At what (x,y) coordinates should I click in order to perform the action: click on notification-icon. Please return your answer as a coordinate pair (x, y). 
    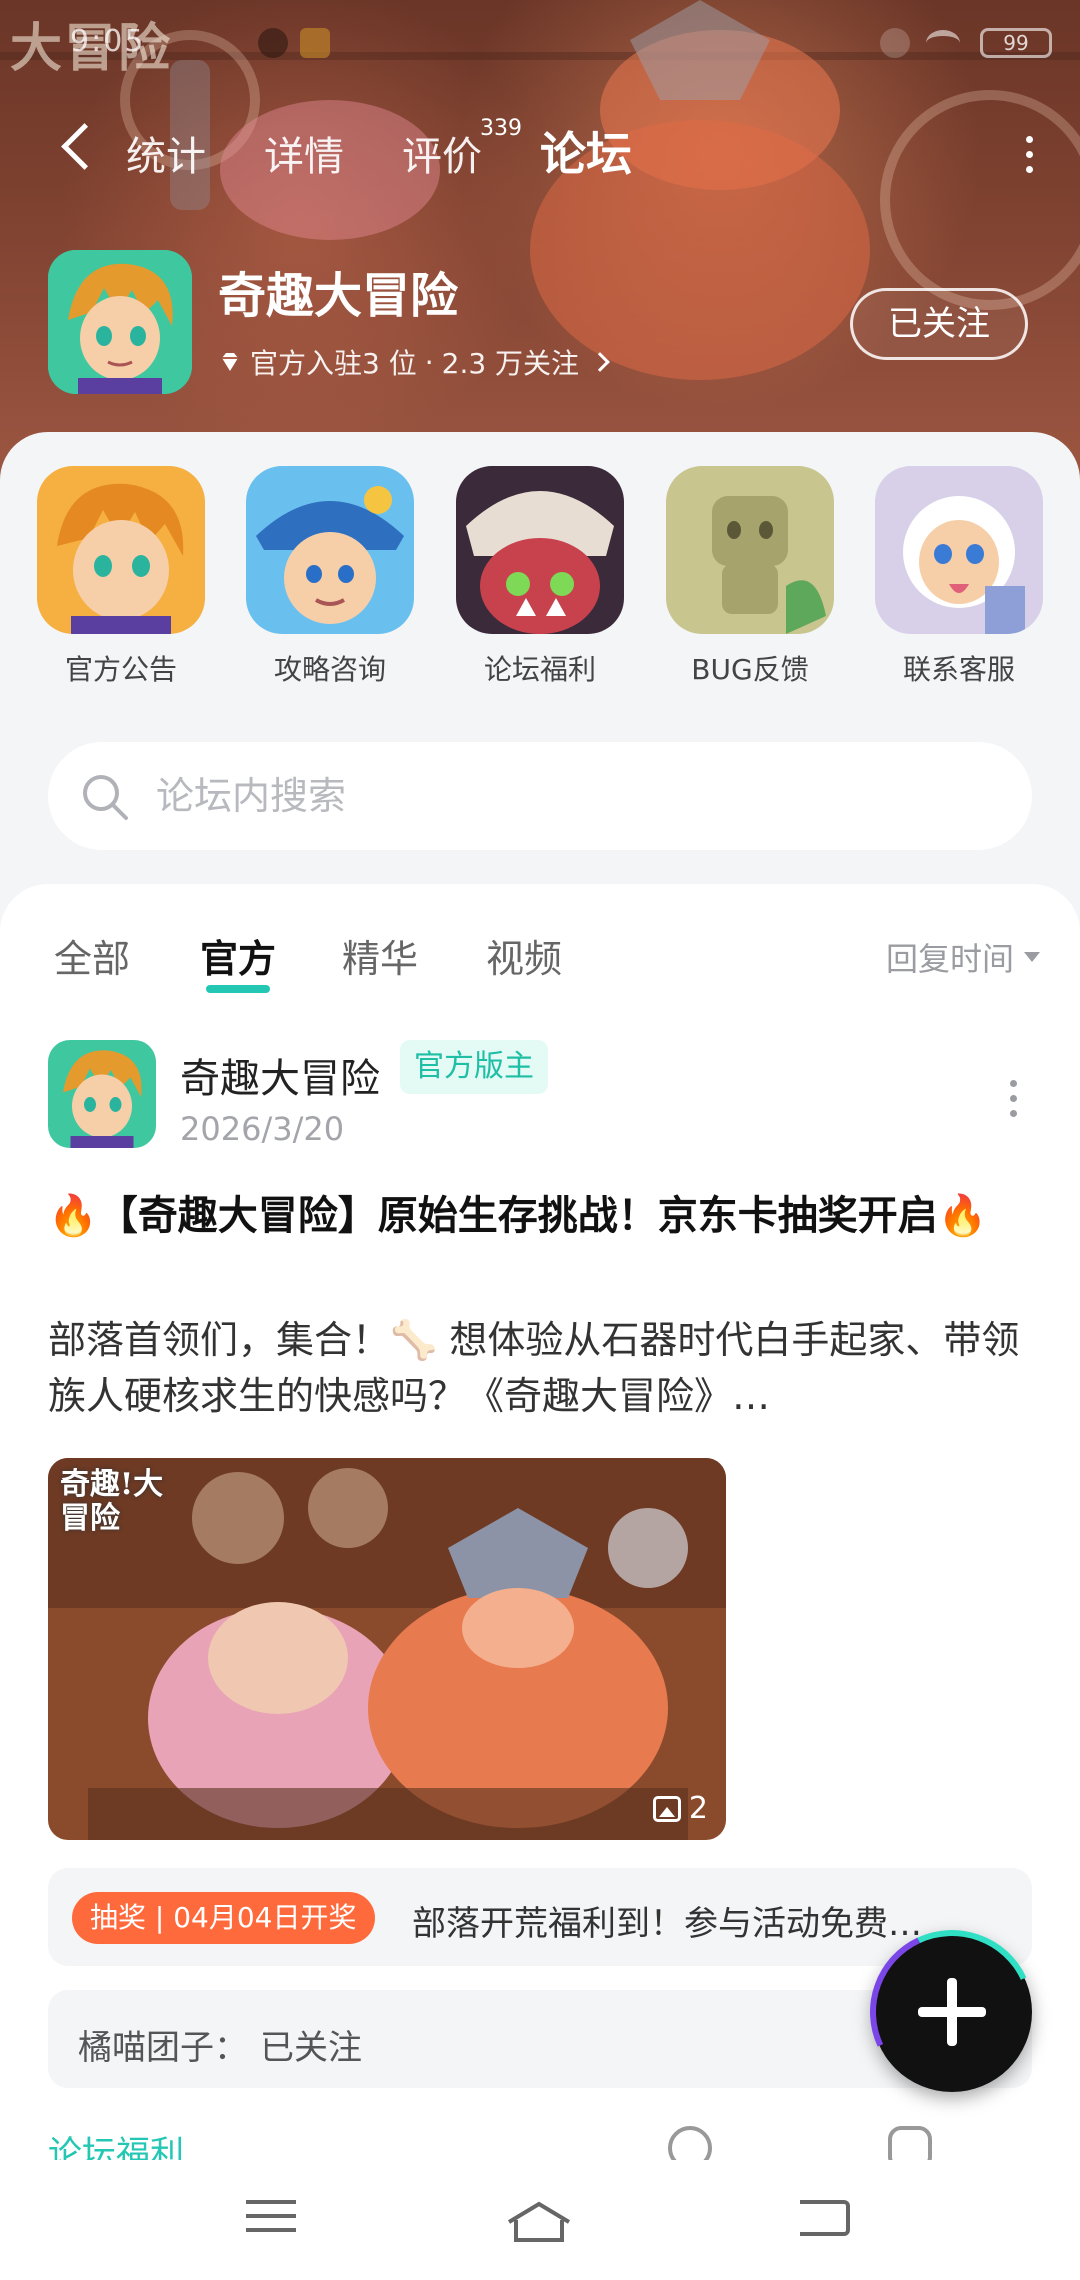
    Looking at the image, I should click on (273, 43).